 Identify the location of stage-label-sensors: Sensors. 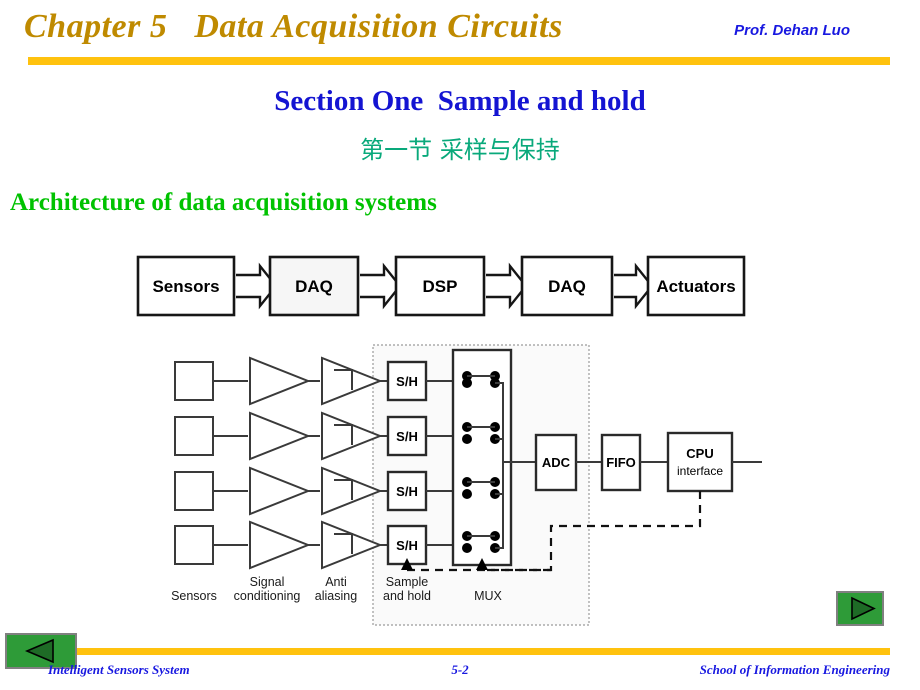
(194, 596).